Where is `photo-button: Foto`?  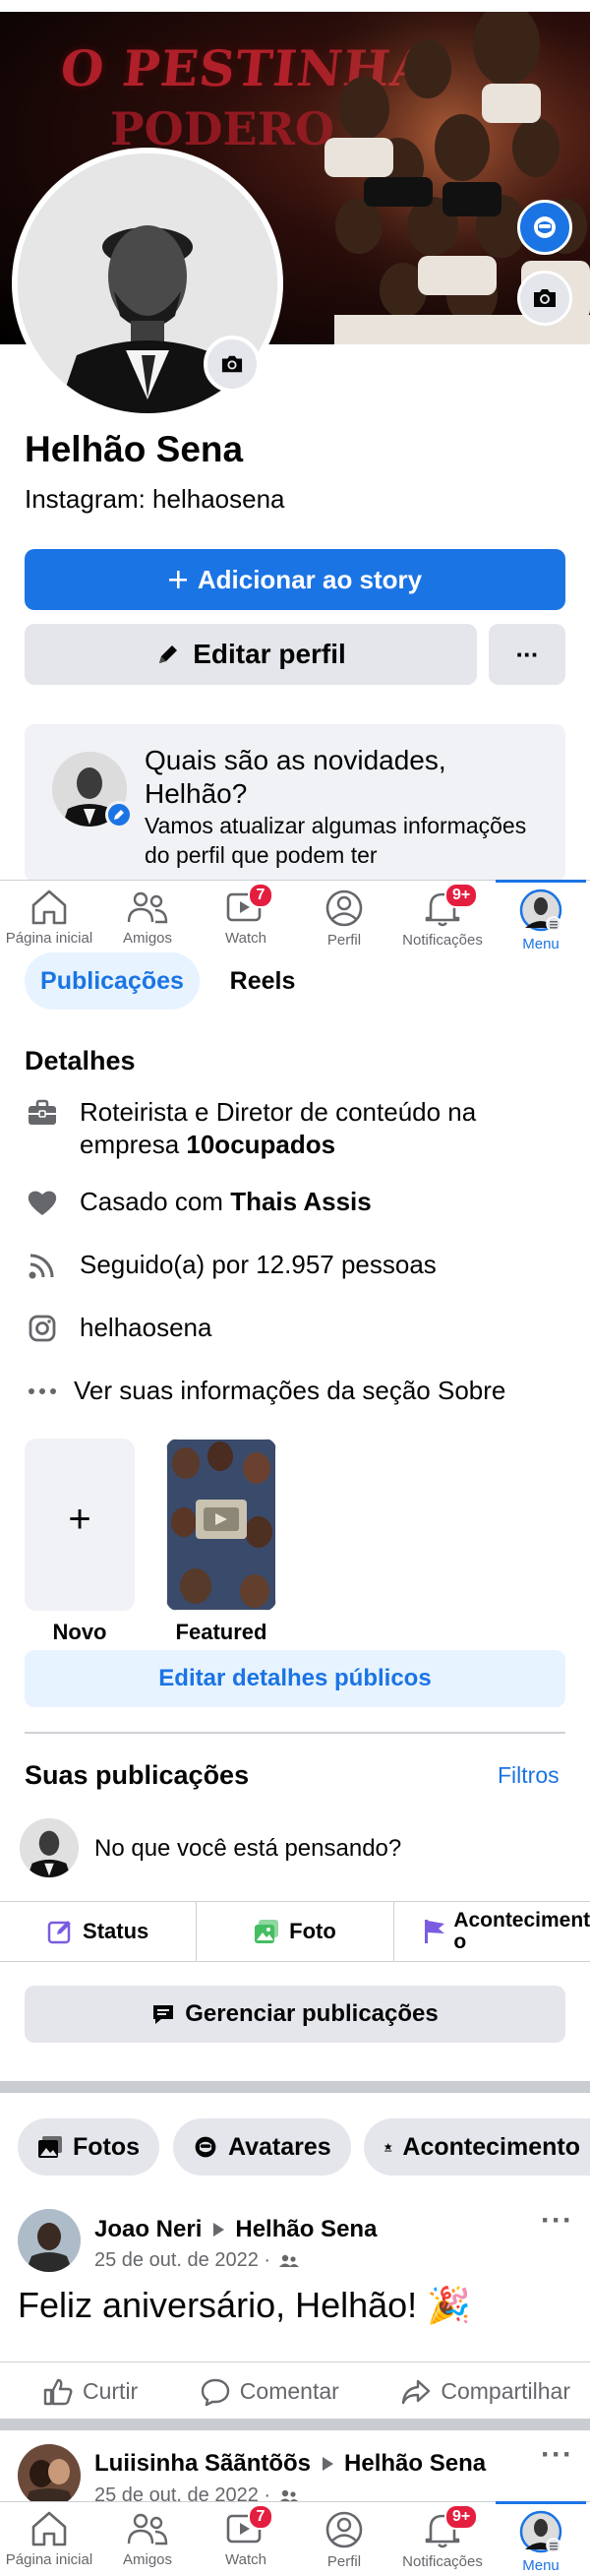 photo-button: Foto is located at coordinates (294, 1931).